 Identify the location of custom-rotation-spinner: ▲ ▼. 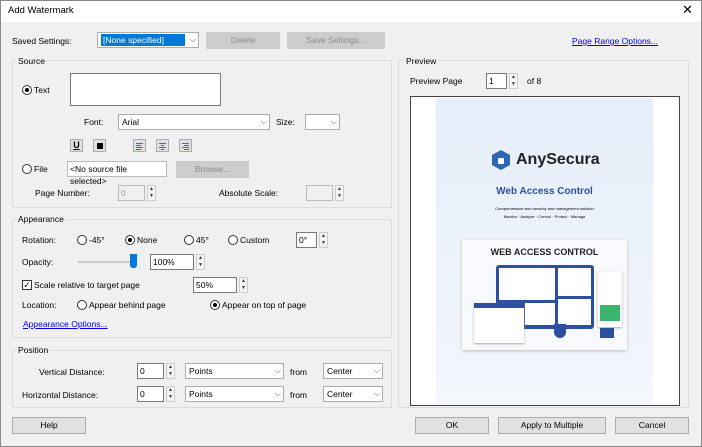
(323, 240).